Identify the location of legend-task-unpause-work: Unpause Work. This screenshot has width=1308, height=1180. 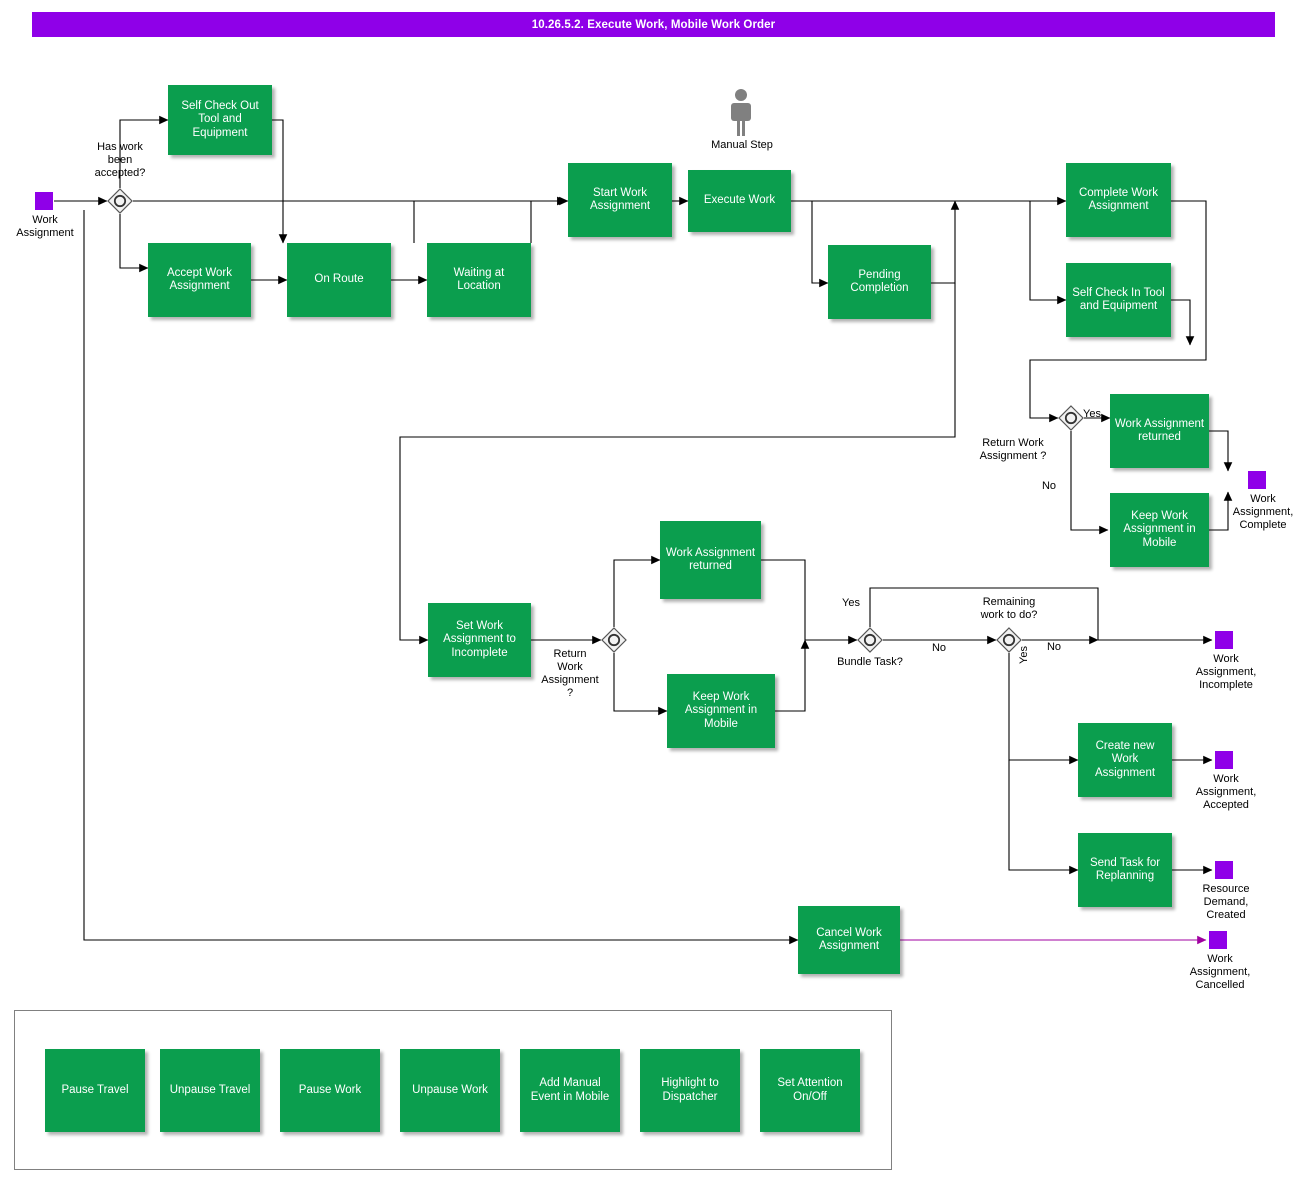
(450, 1090).